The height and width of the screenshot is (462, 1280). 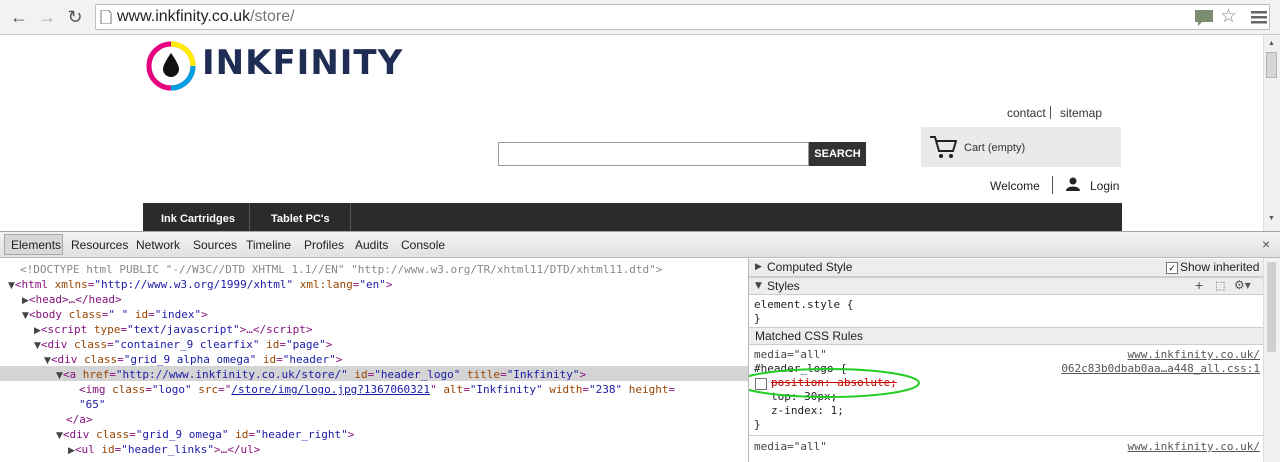 What do you see at coordinates (1194, 354) in the screenshot?
I see `rule-source-link: www.inkfinity.co.uk/` at bounding box center [1194, 354].